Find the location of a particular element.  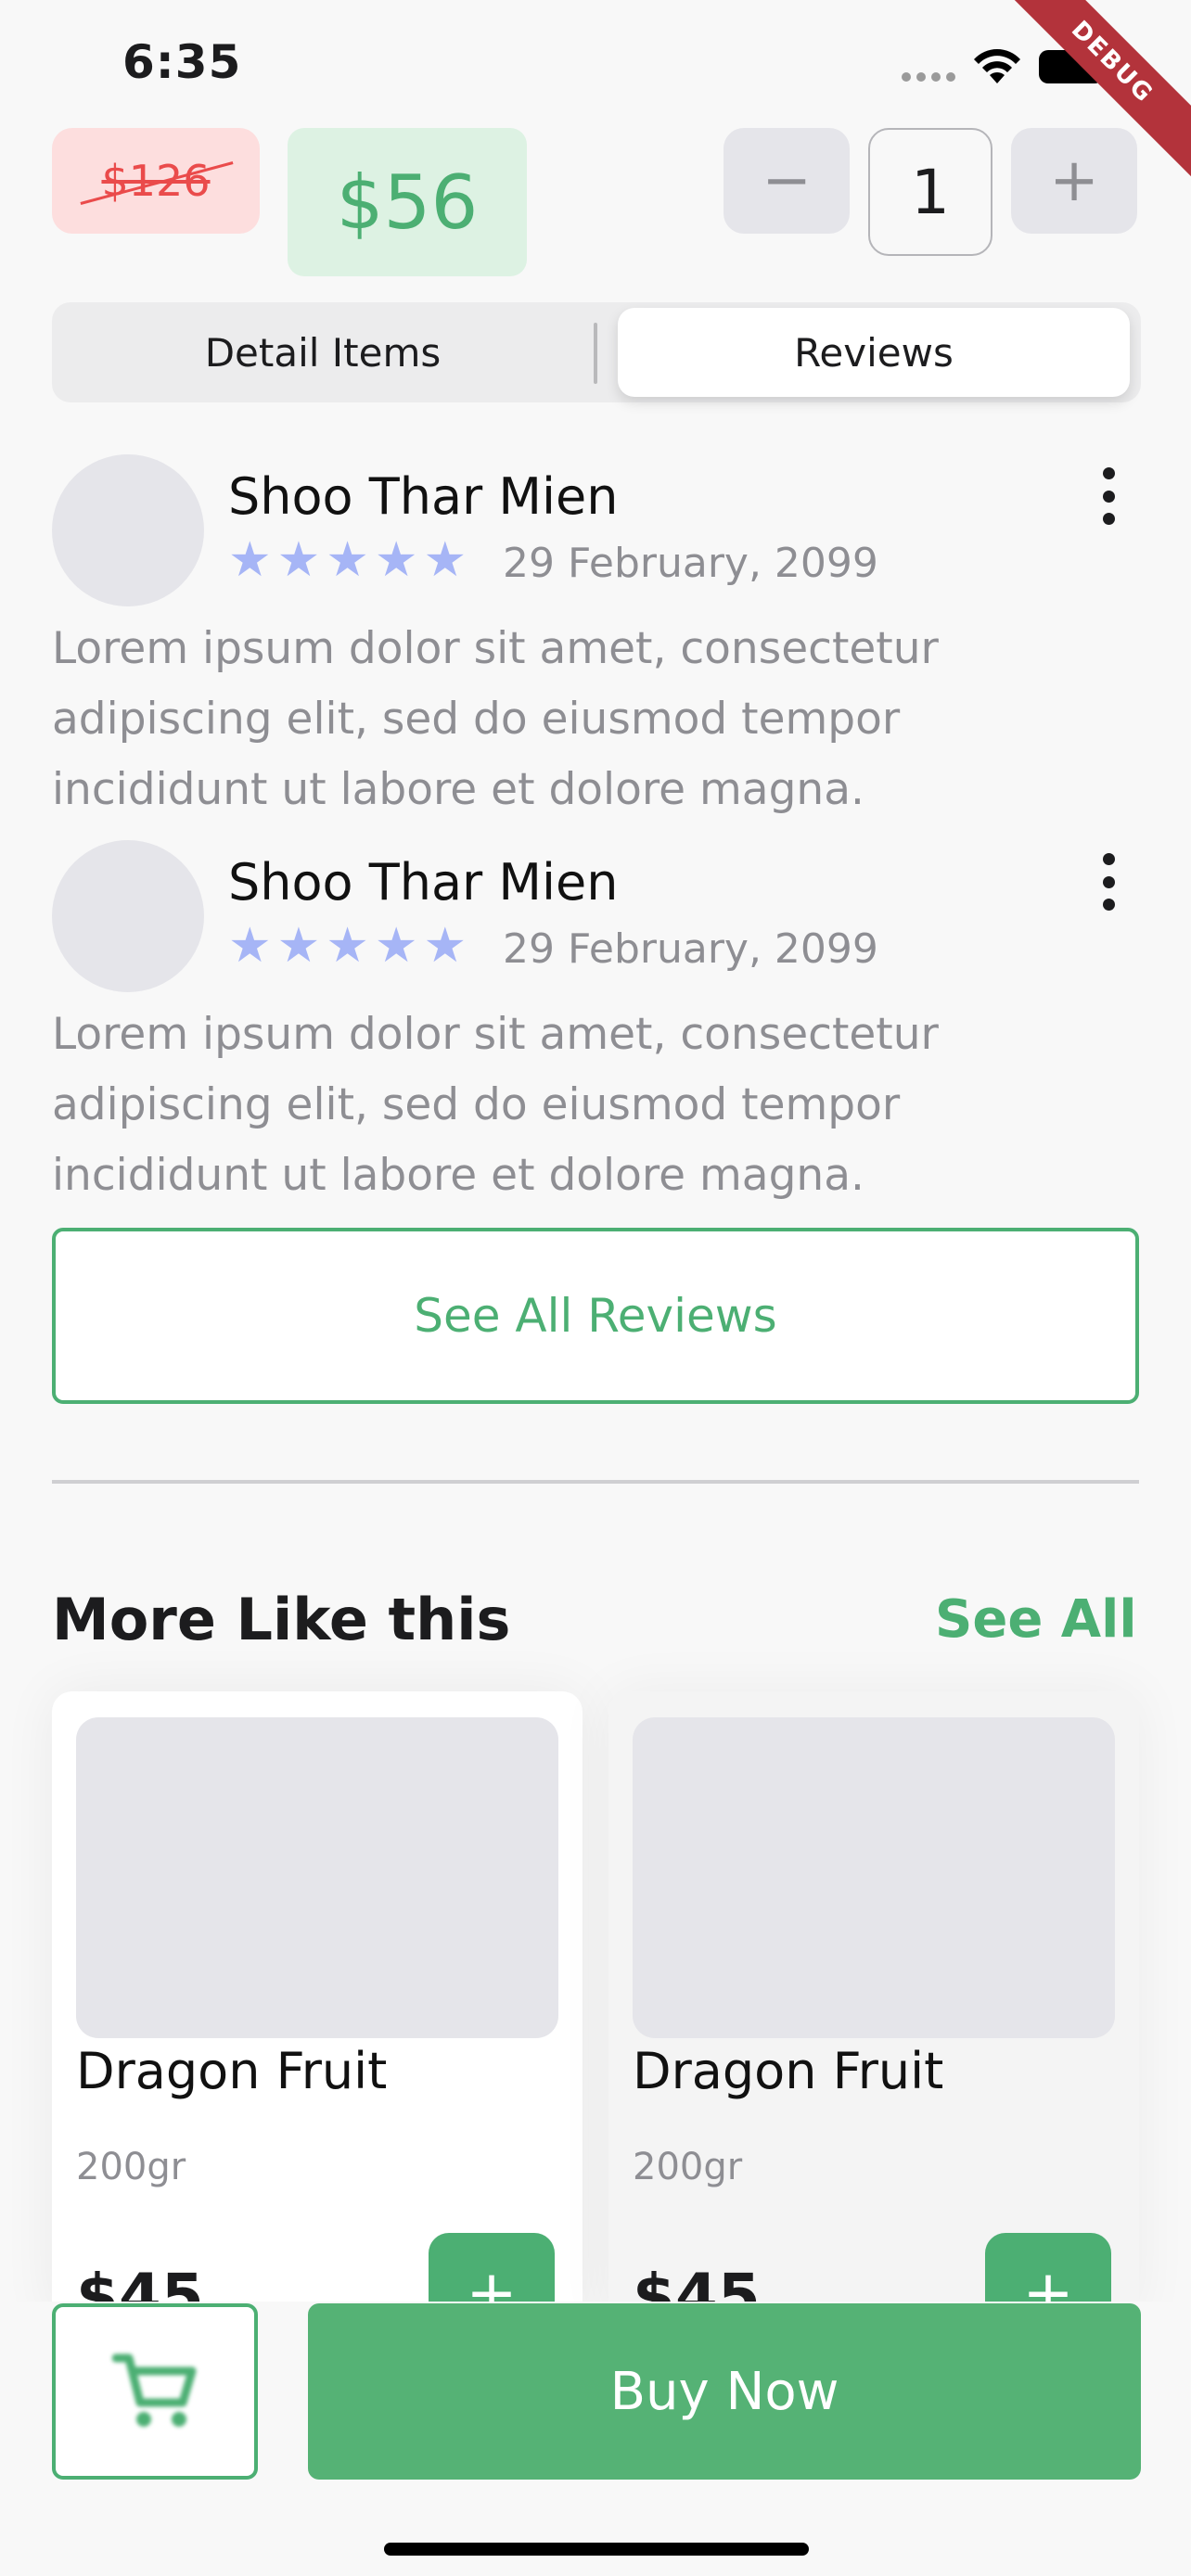

cart-button is located at coordinates (155, 2392).